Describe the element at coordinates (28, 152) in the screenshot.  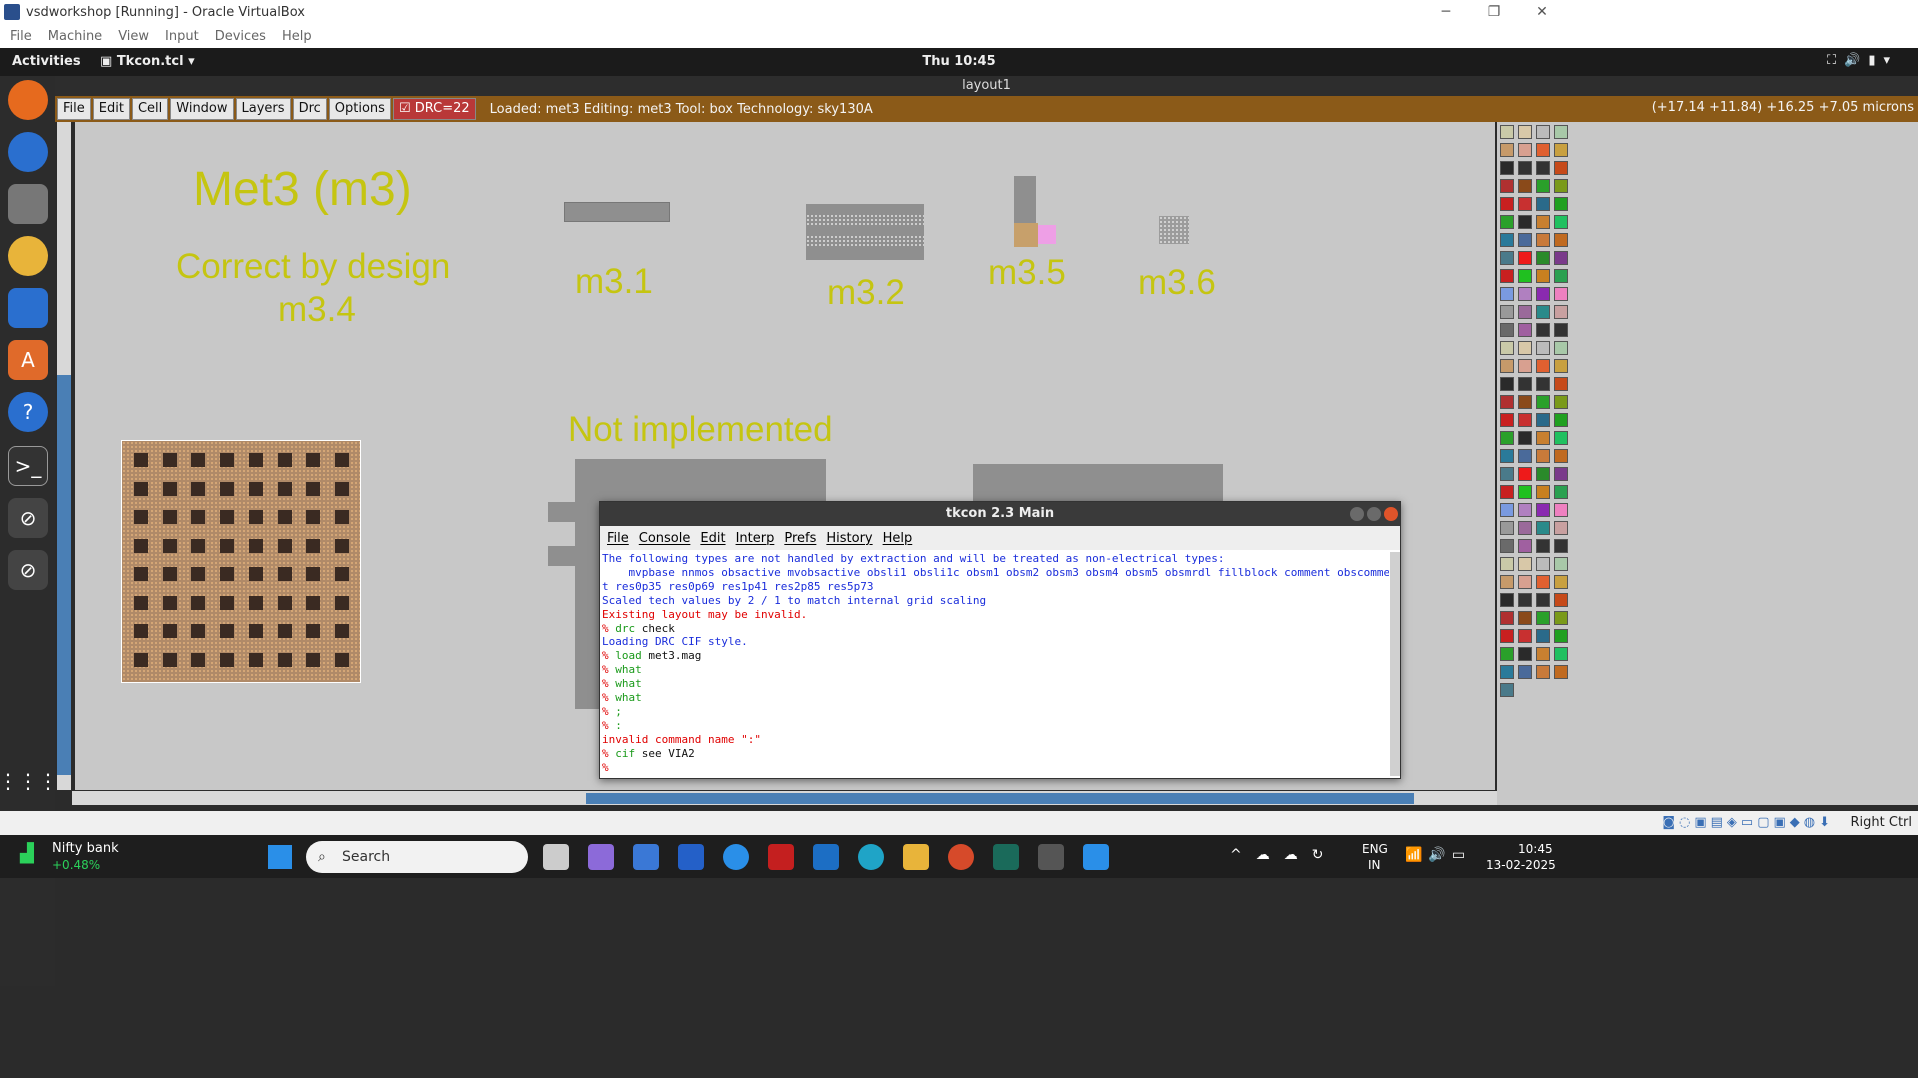
I see `thunderbird-icon` at that location.